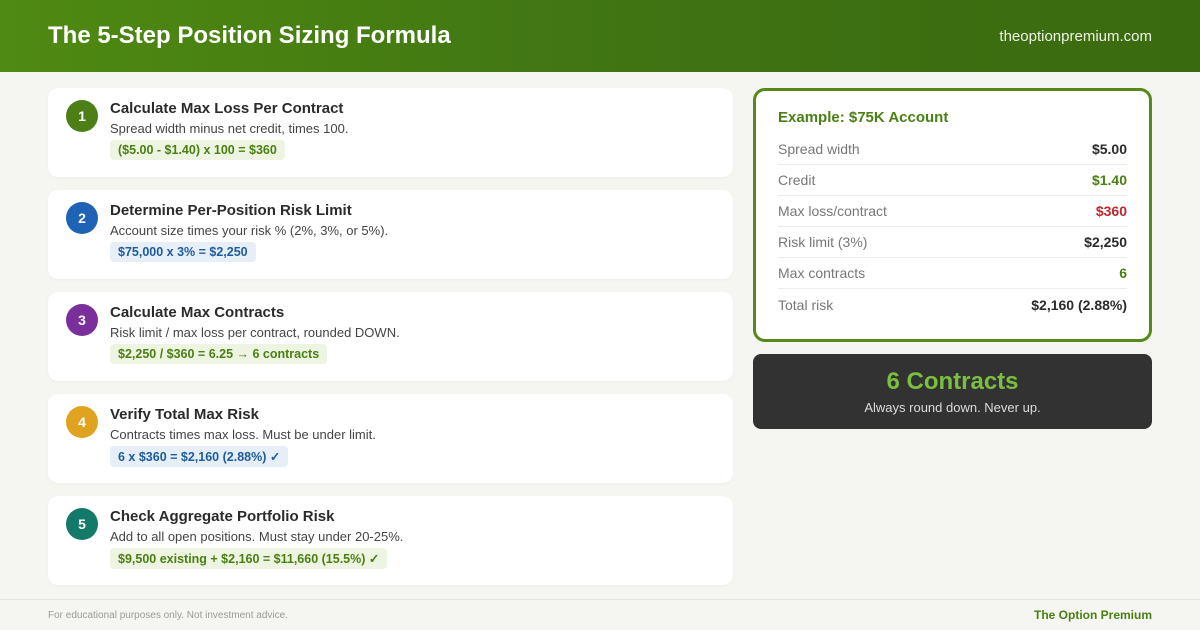  What do you see at coordinates (952, 273) in the screenshot?
I see `example-row: Max contracts 6` at bounding box center [952, 273].